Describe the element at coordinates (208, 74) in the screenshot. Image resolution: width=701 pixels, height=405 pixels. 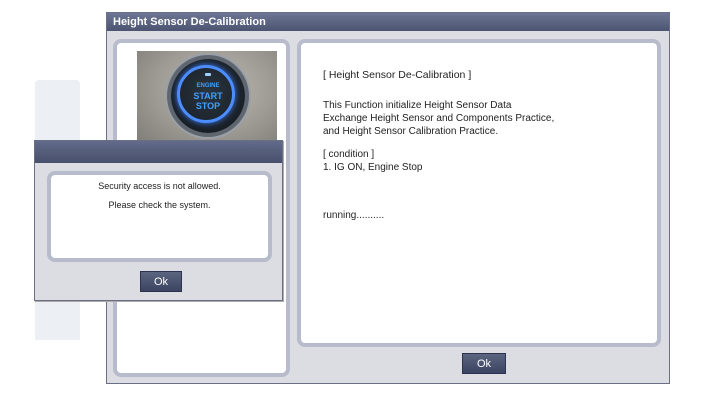
I see `engine-indicator-light` at that location.